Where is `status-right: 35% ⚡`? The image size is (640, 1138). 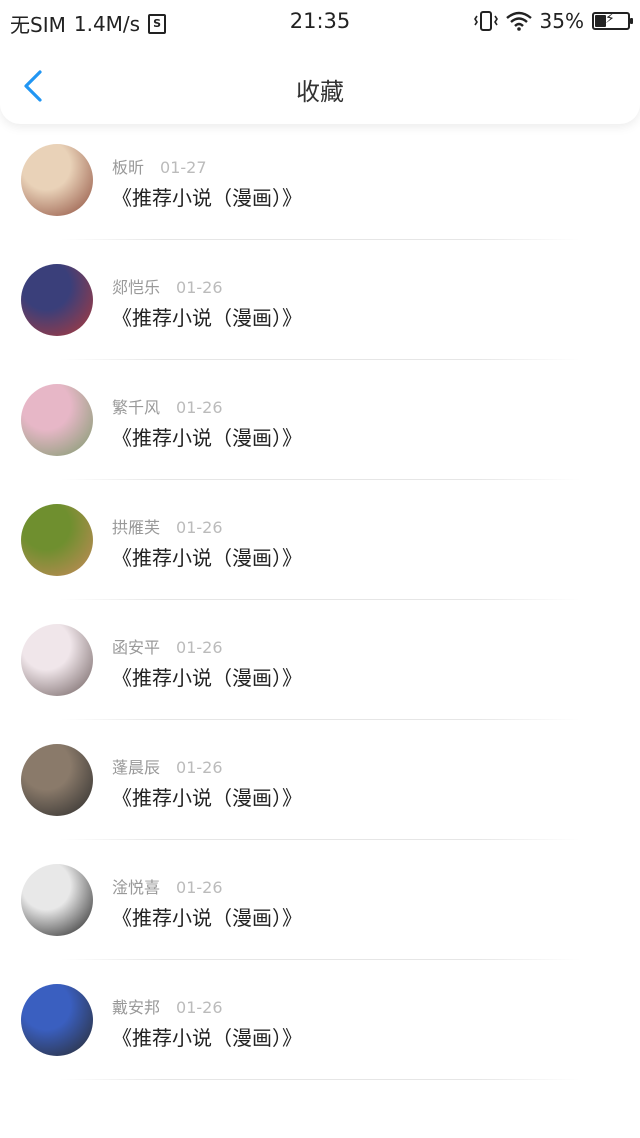
status-right: 35% ⚡ is located at coordinates (553, 21).